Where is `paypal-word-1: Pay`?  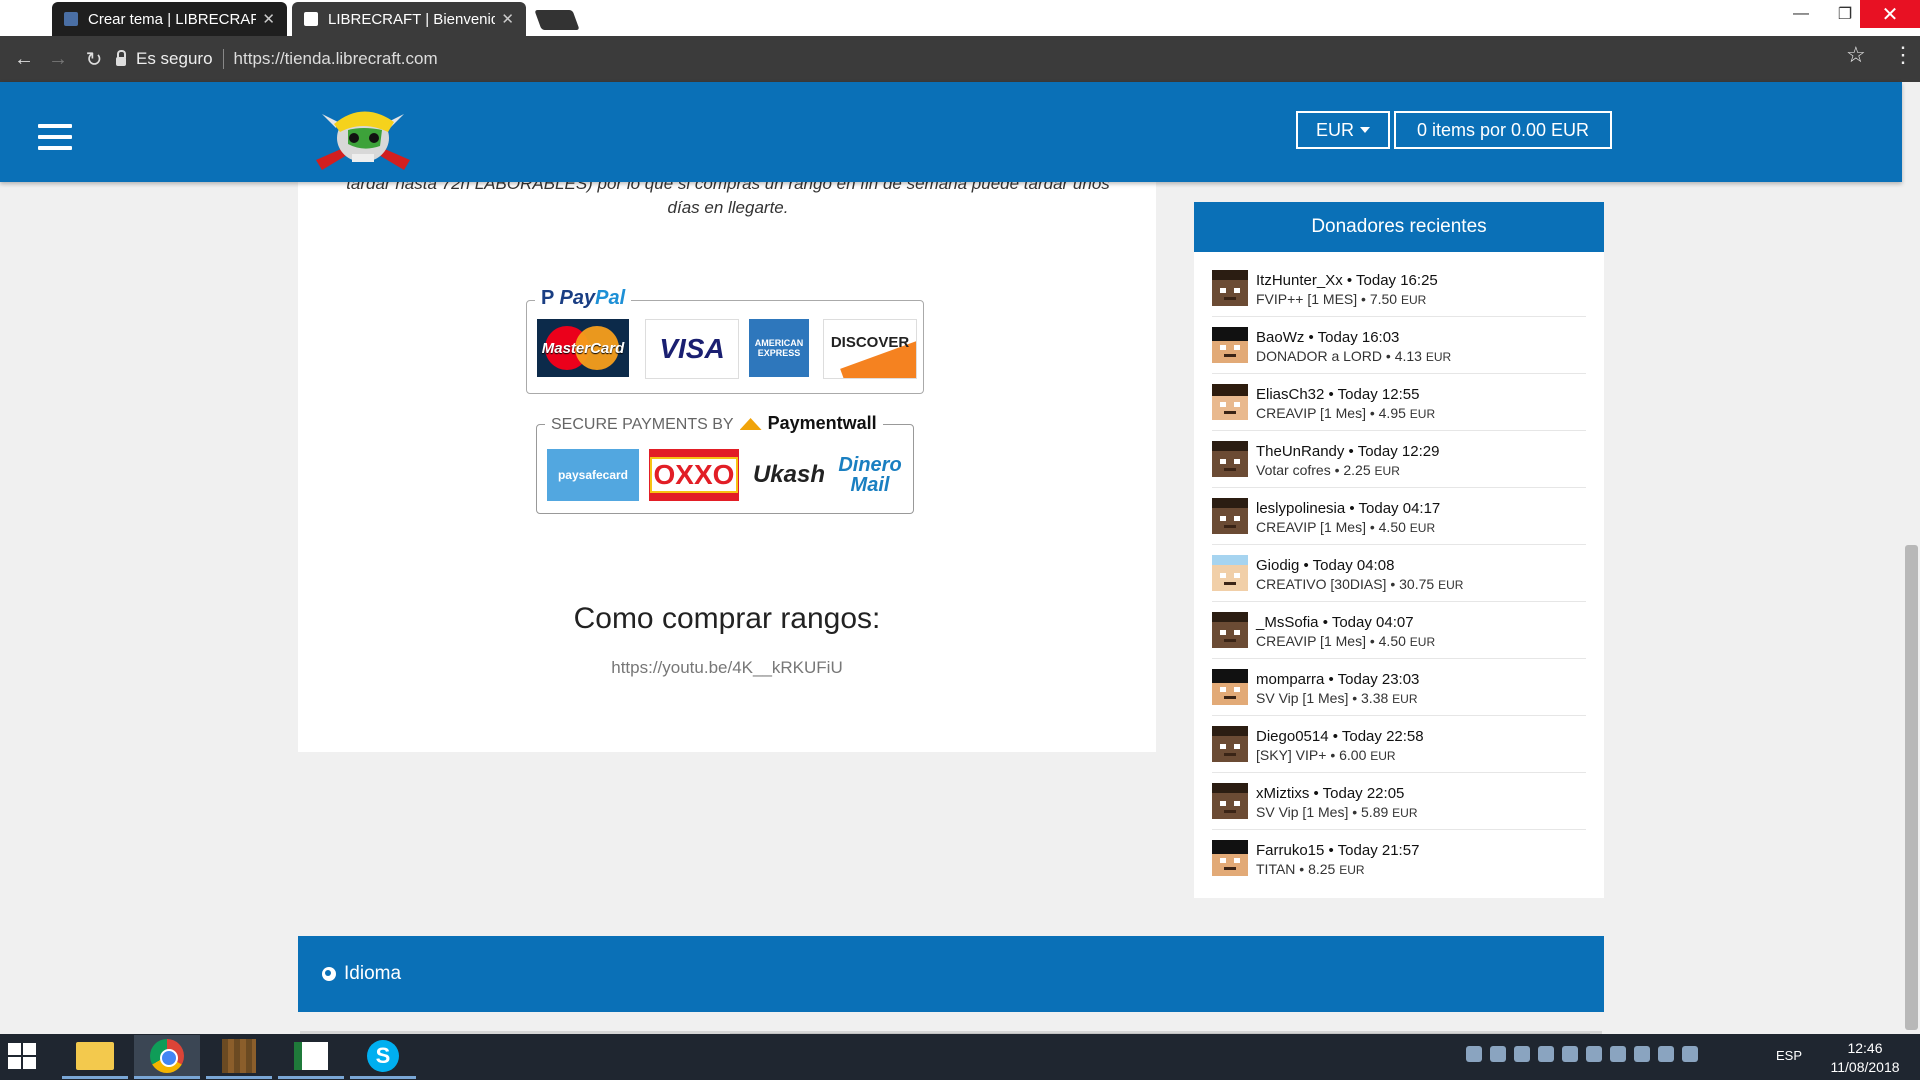
paypal-word-1: Pay is located at coordinates (577, 298).